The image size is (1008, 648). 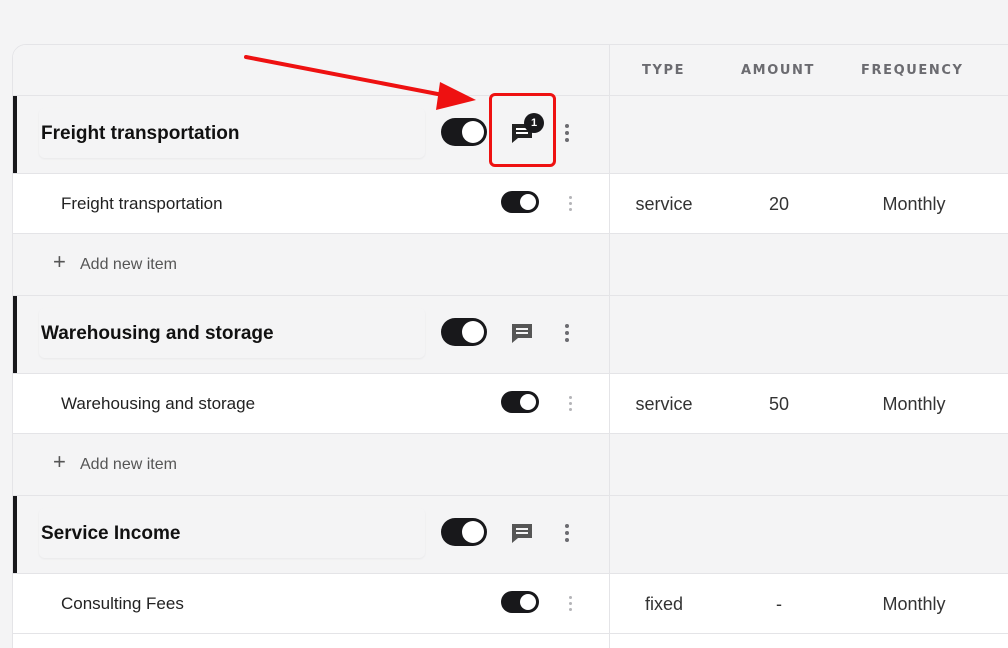 I want to click on annotation-arrow, so click(x=360, y=82).